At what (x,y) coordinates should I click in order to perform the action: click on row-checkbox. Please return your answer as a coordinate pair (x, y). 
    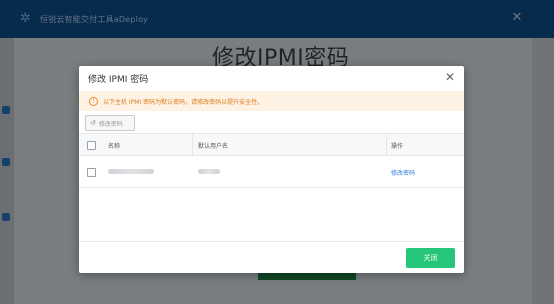
    Looking at the image, I should click on (91, 172).